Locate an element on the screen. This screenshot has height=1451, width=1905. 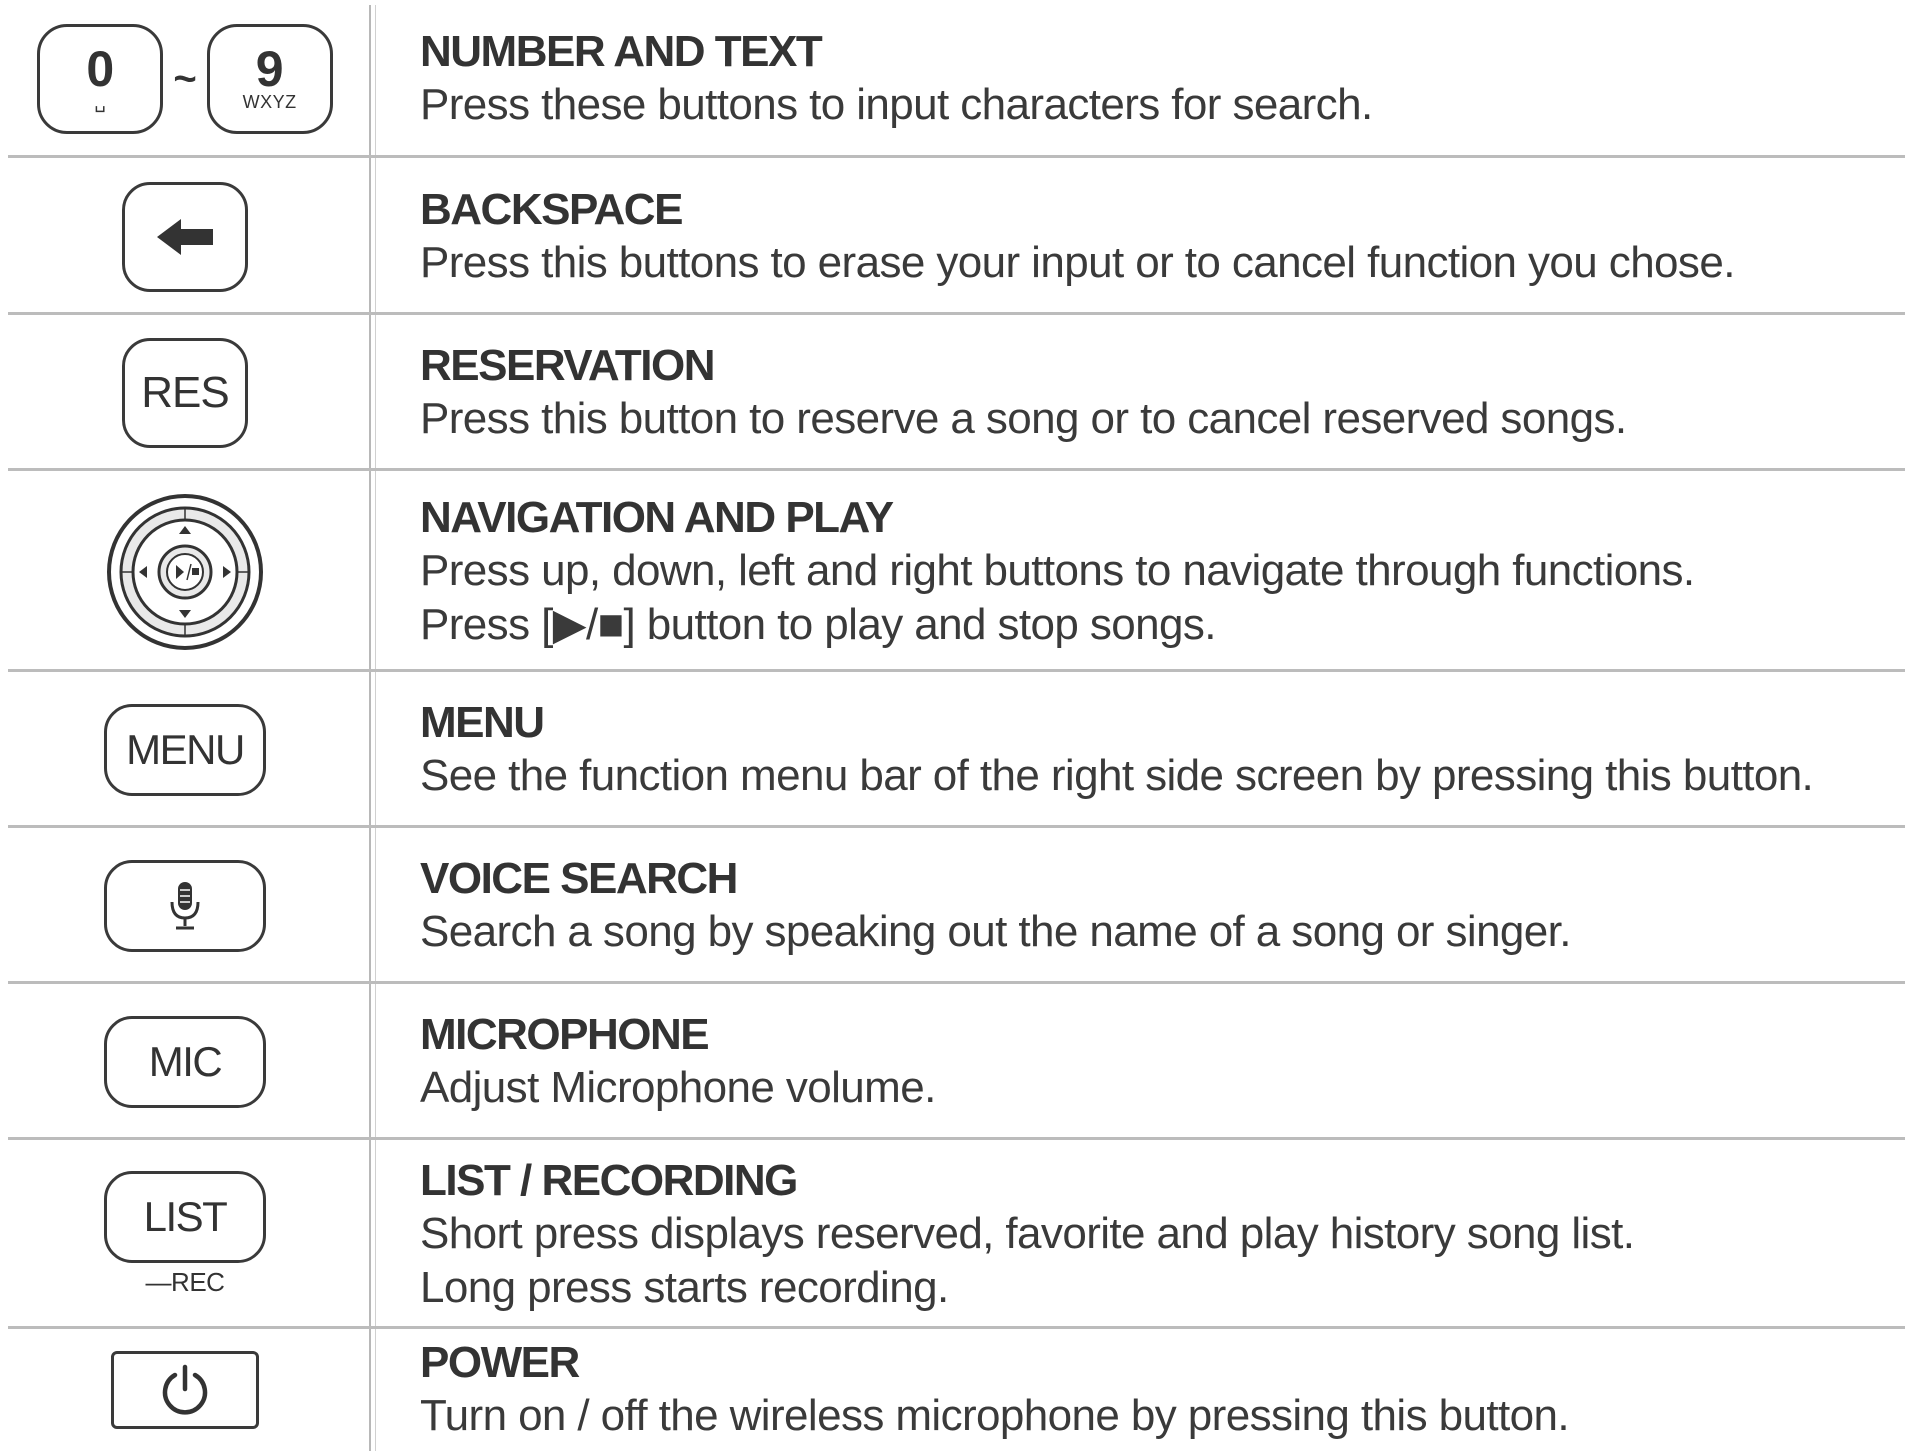
key-9-letters: WXYZ is located at coordinates (269, 102).